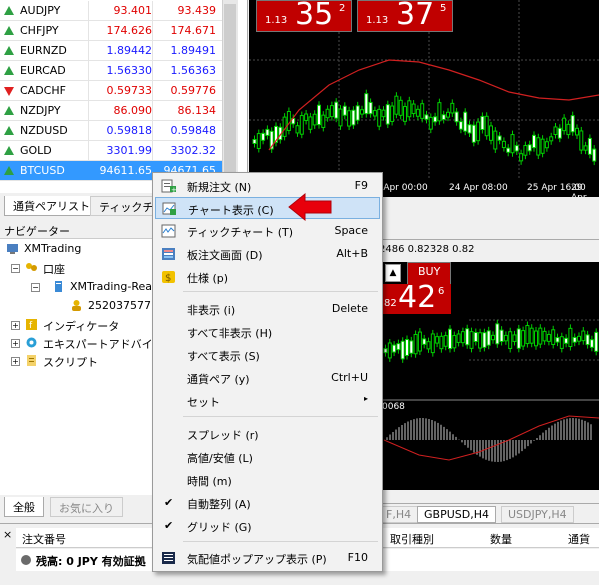  What do you see at coordinates (456, 514) in the screenshot?
I see `tab-chart-gbpusd: GBPUSD,H4` at bounding box center [456, 514].